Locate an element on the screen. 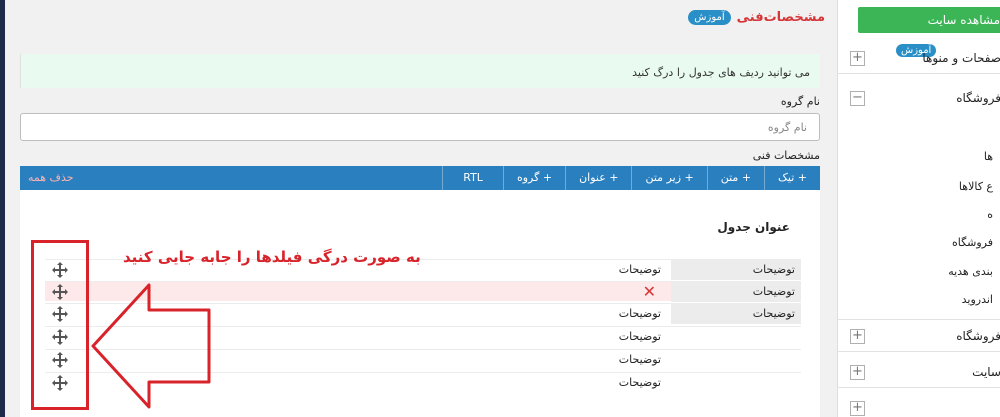 This screenshot has width=1000, height=417. sidebar-sub-item: بندی هدیه is located at coordinates (970, 271).